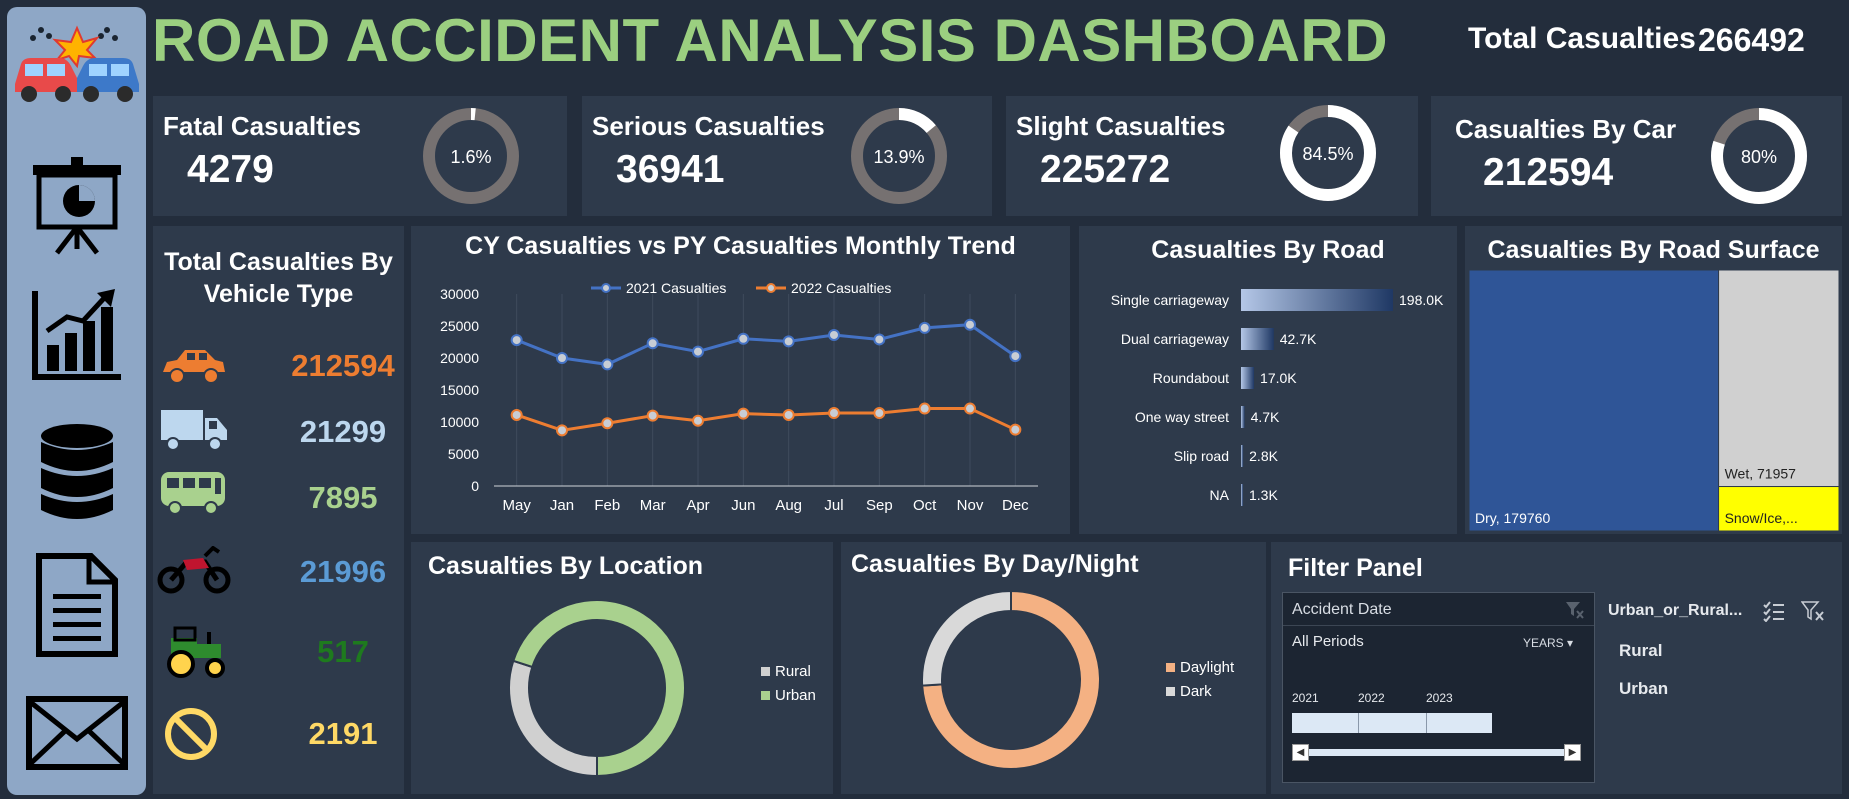 The width and height of the screenshot is (1849, 799). I want to click on kpi-percent: 84.5%, so click(1327, 154).